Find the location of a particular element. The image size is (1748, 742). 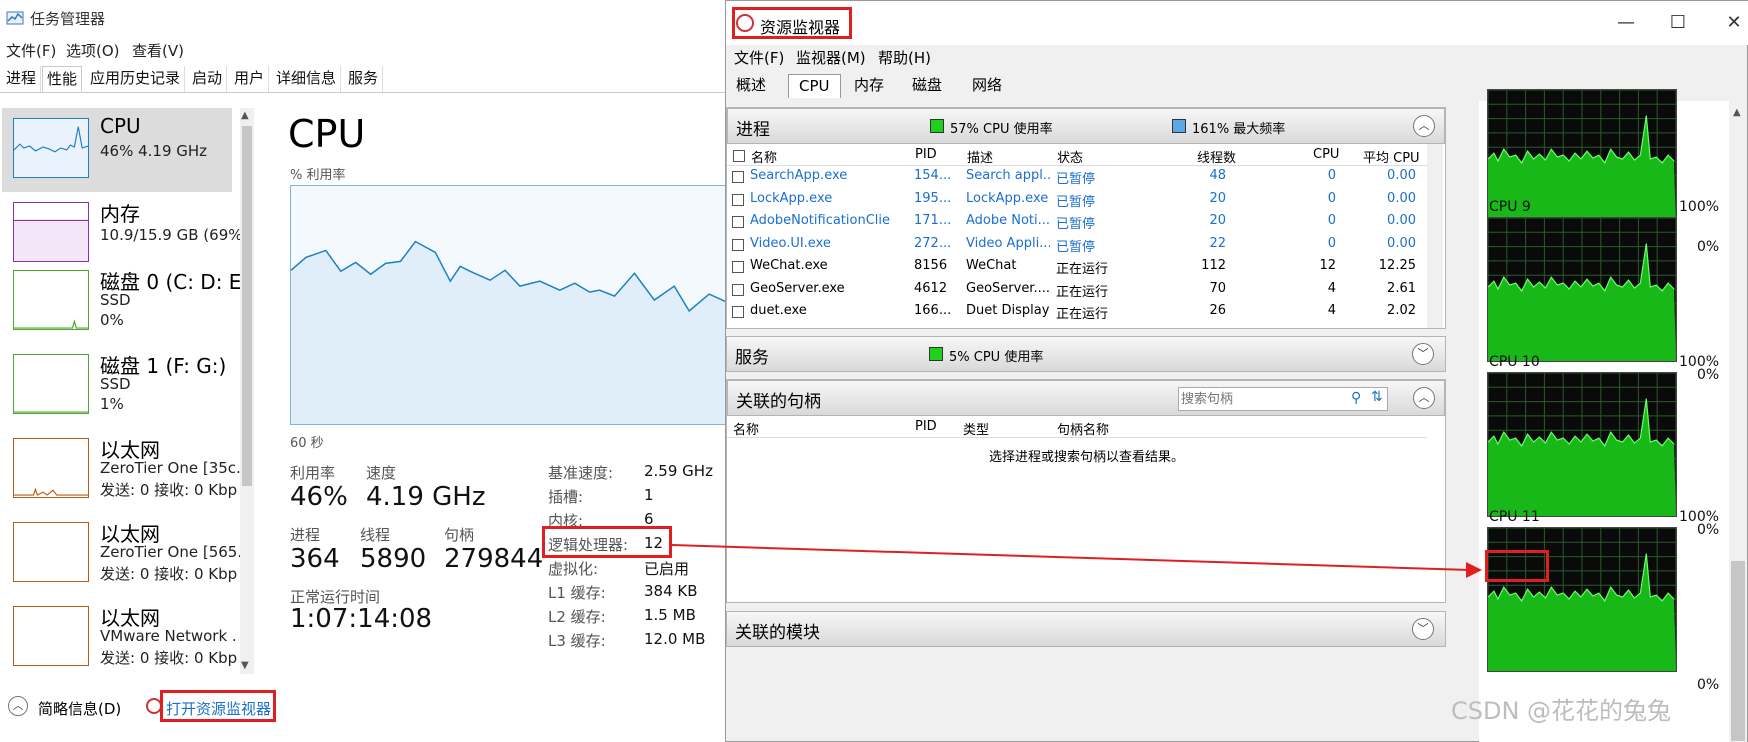

sidebar-item-disk1: 磁盘 1 (F: G:) SSD 1% is located at coordinates (117, 386).